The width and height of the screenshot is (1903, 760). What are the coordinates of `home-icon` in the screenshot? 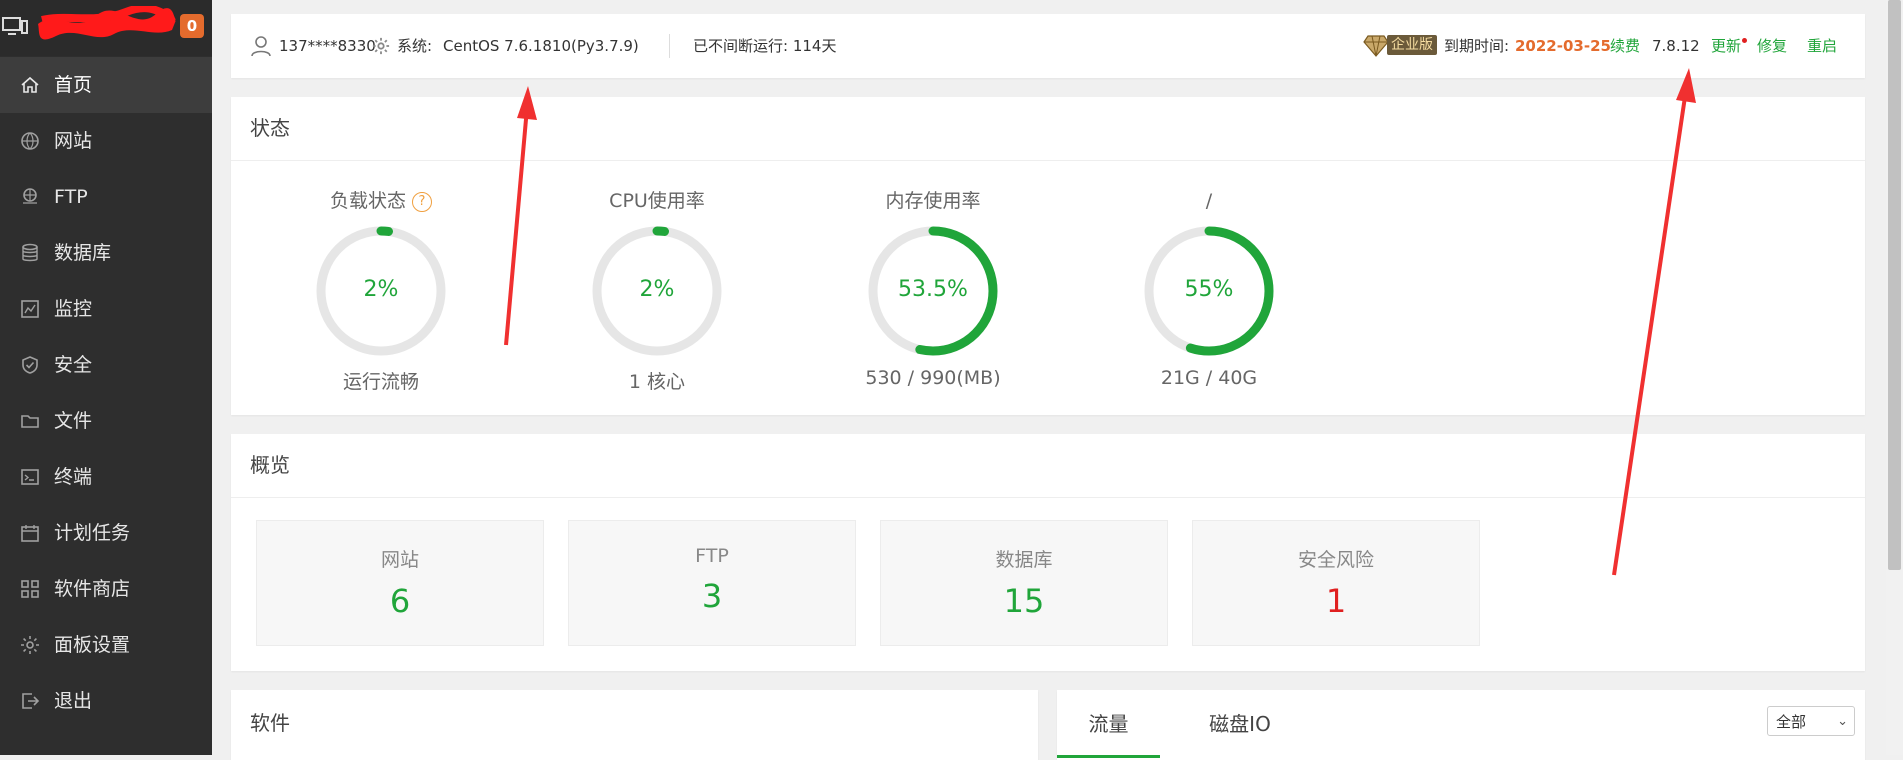 It's located at (30, 84).